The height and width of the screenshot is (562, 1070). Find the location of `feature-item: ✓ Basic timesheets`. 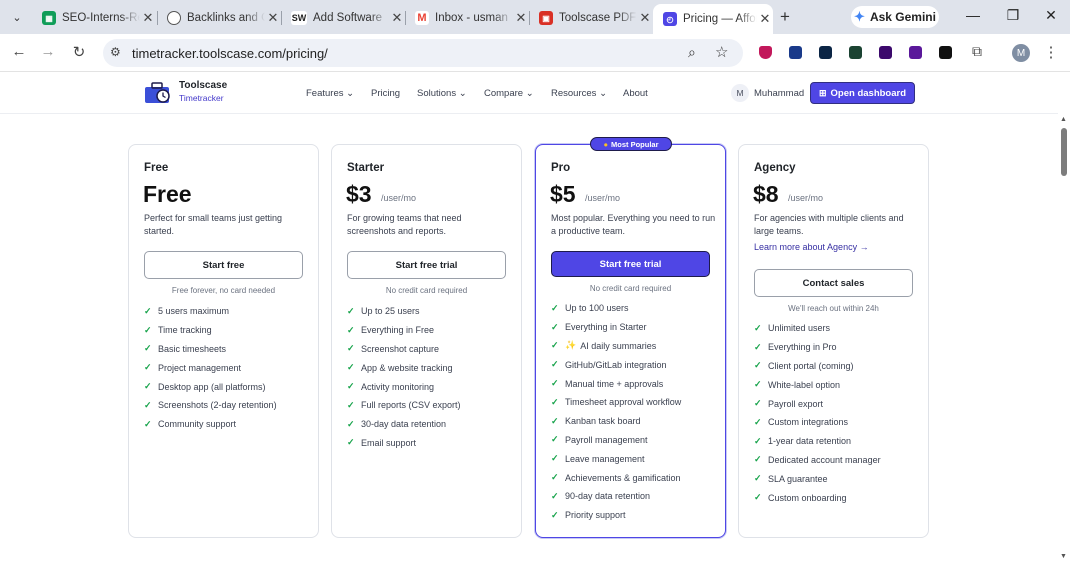

feature-item: ✓ Basic timesheets is located at coordinates (210, 349).